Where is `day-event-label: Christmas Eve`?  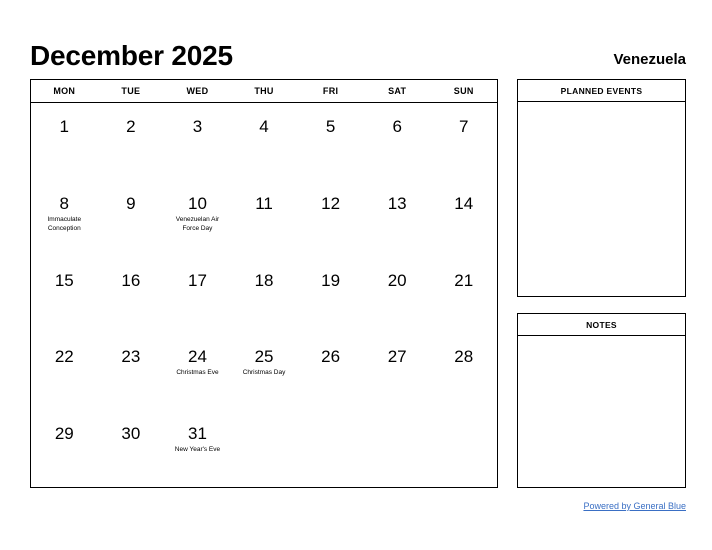
day-event-label: Christmas Eve is located at coordinates (197, 373).